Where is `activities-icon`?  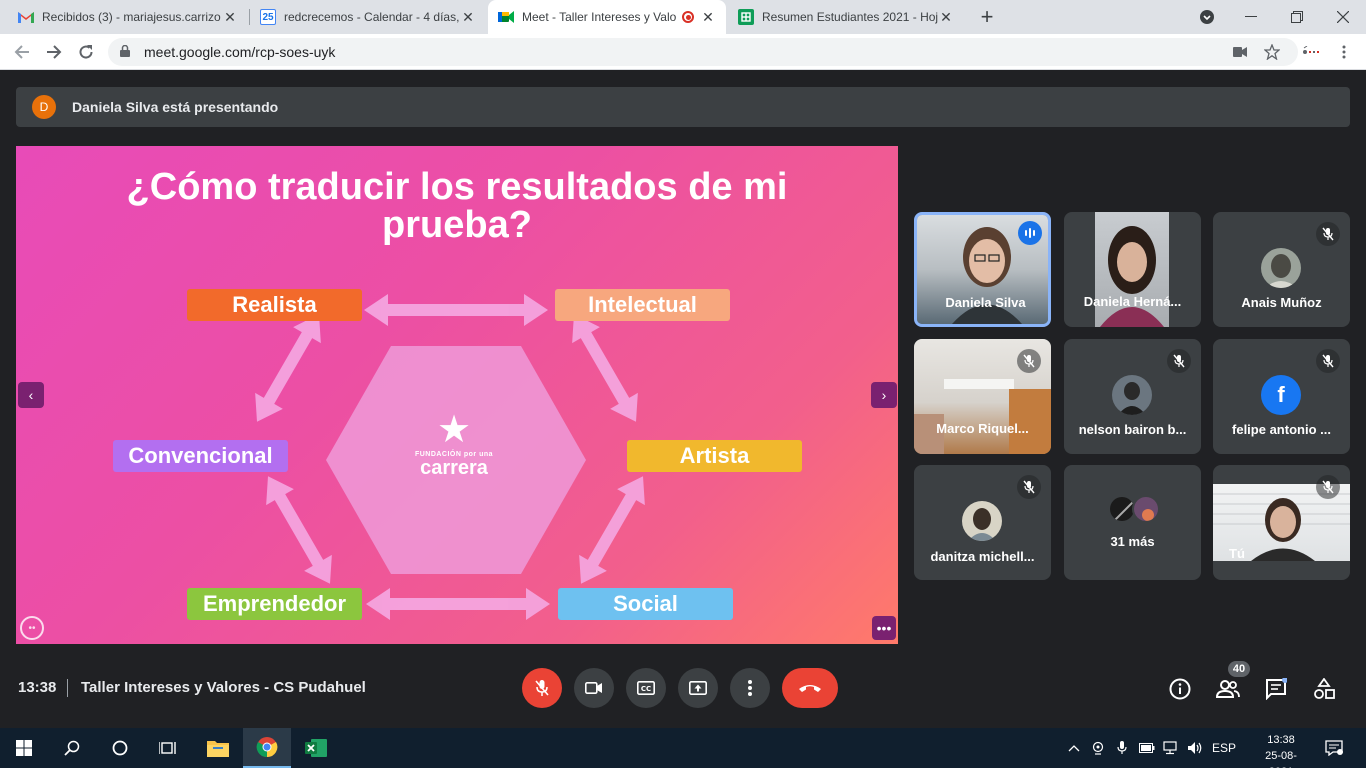
activities-icon is located at coordinates (1324, 688).